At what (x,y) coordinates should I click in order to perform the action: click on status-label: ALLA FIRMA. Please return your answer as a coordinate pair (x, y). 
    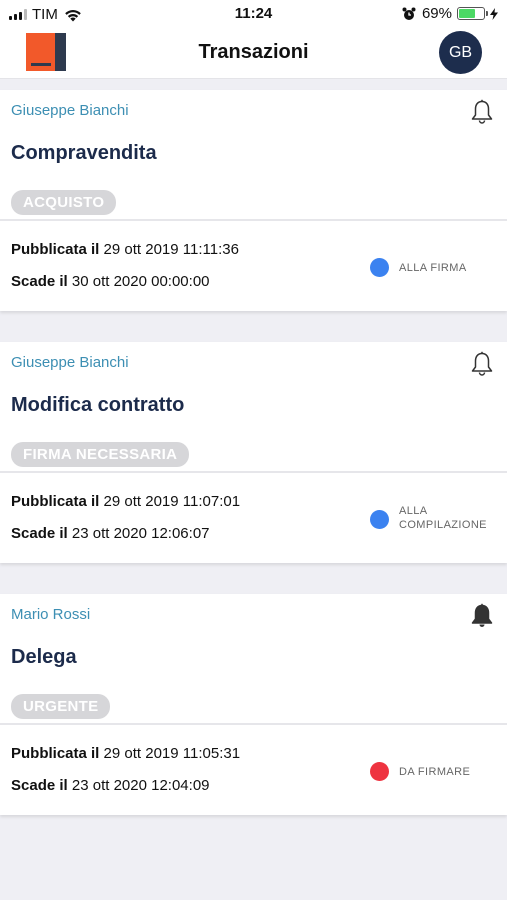
    Looking at the image, I should click on (449, 268).